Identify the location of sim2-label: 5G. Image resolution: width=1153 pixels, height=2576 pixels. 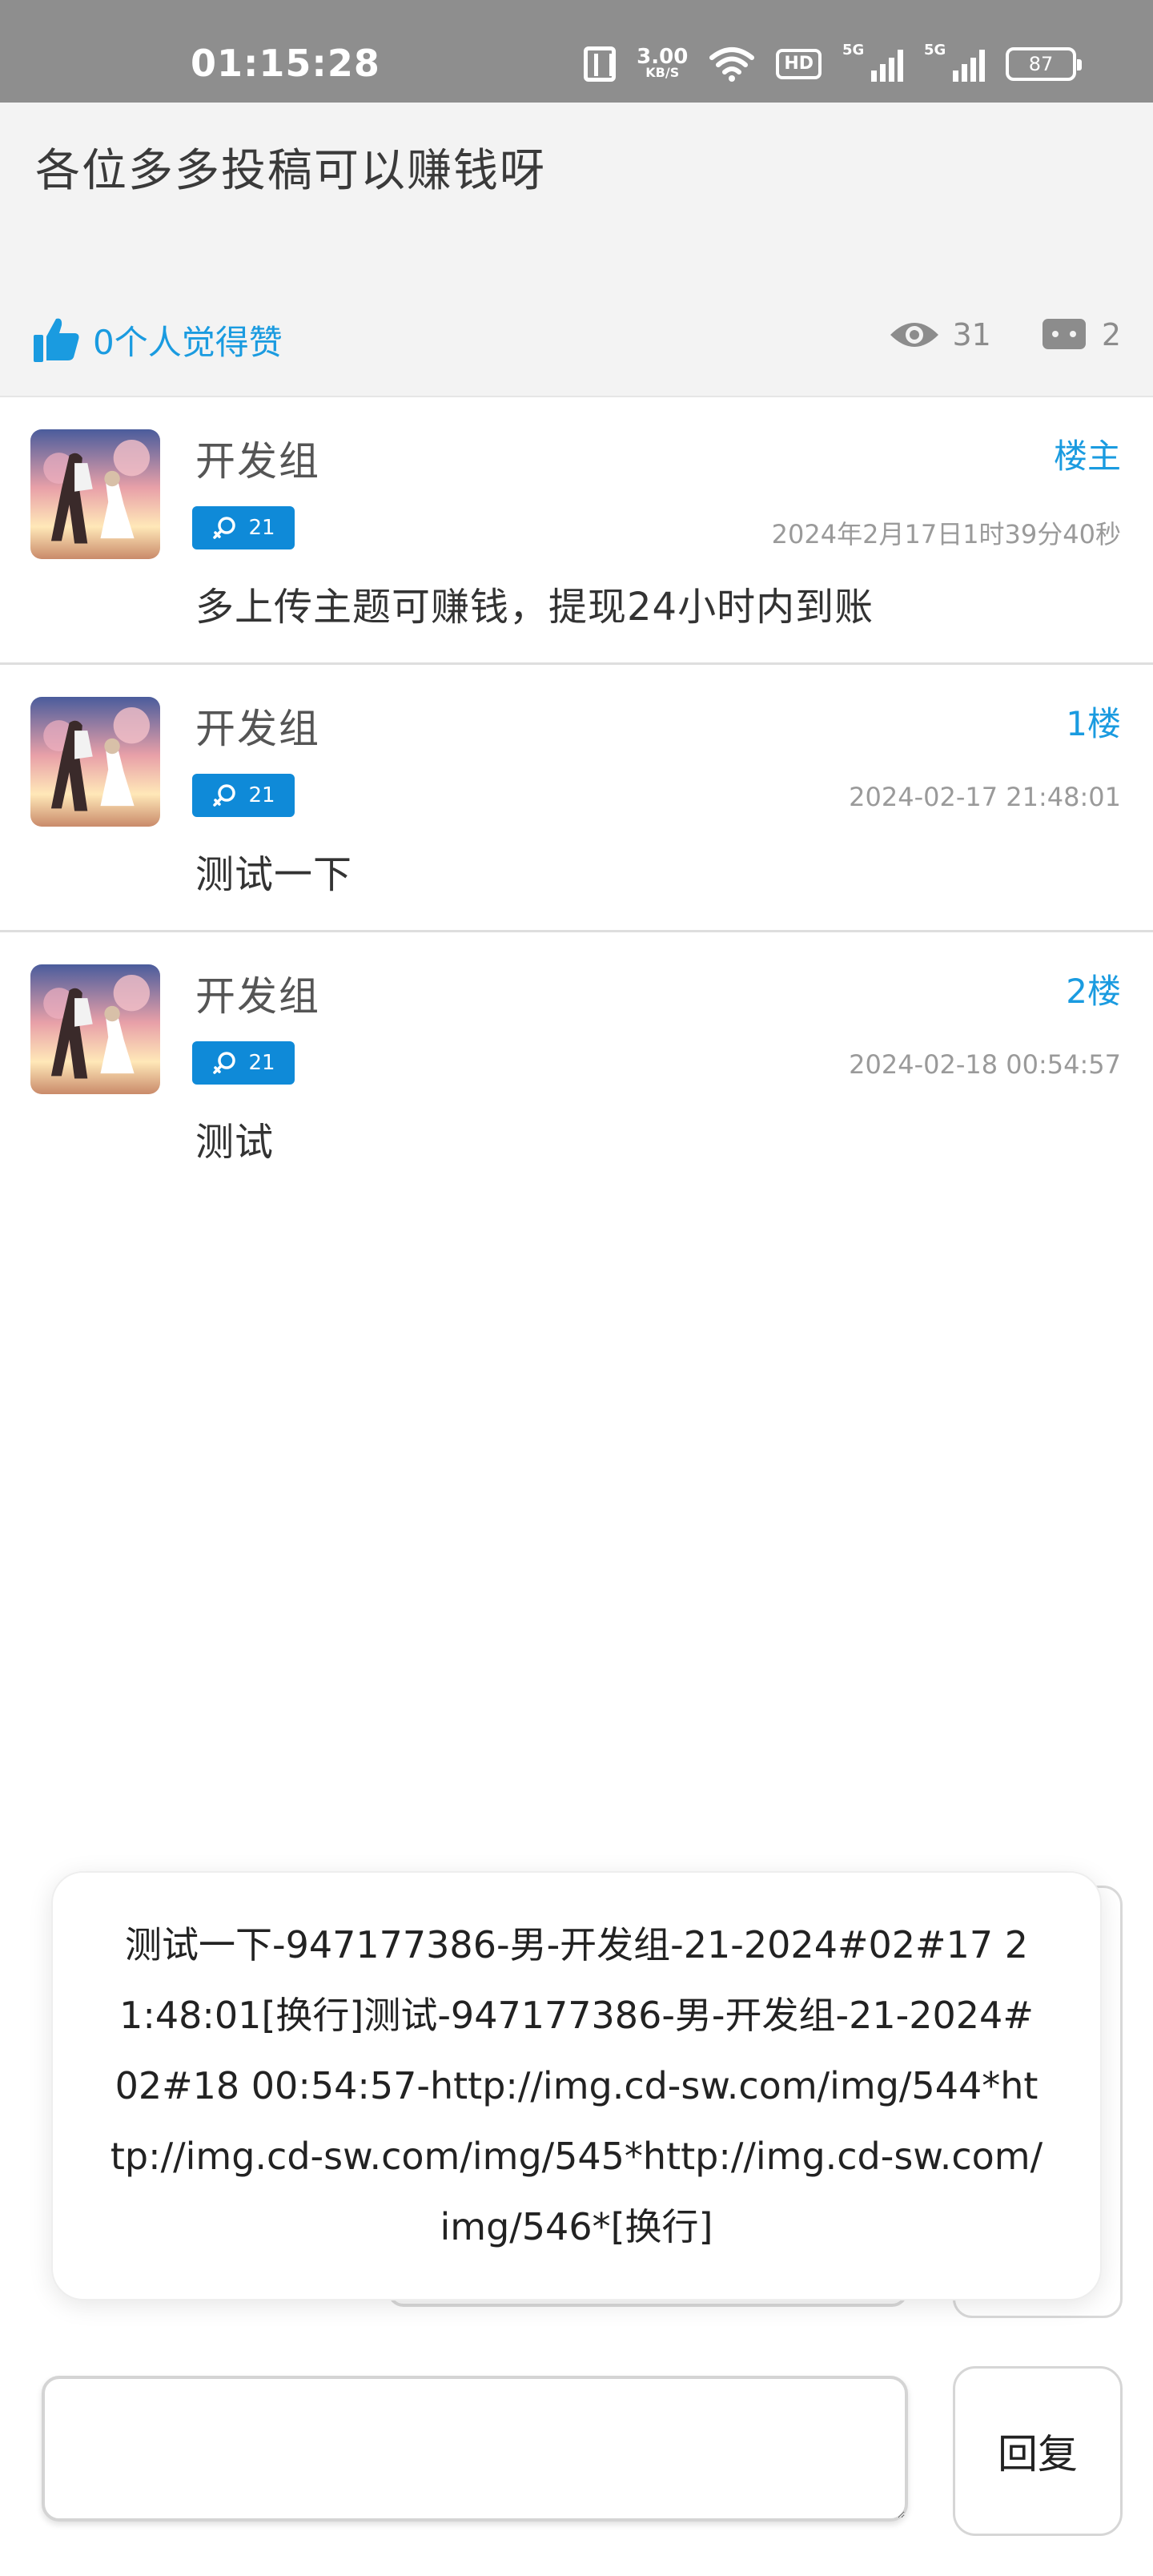
(935, 50).